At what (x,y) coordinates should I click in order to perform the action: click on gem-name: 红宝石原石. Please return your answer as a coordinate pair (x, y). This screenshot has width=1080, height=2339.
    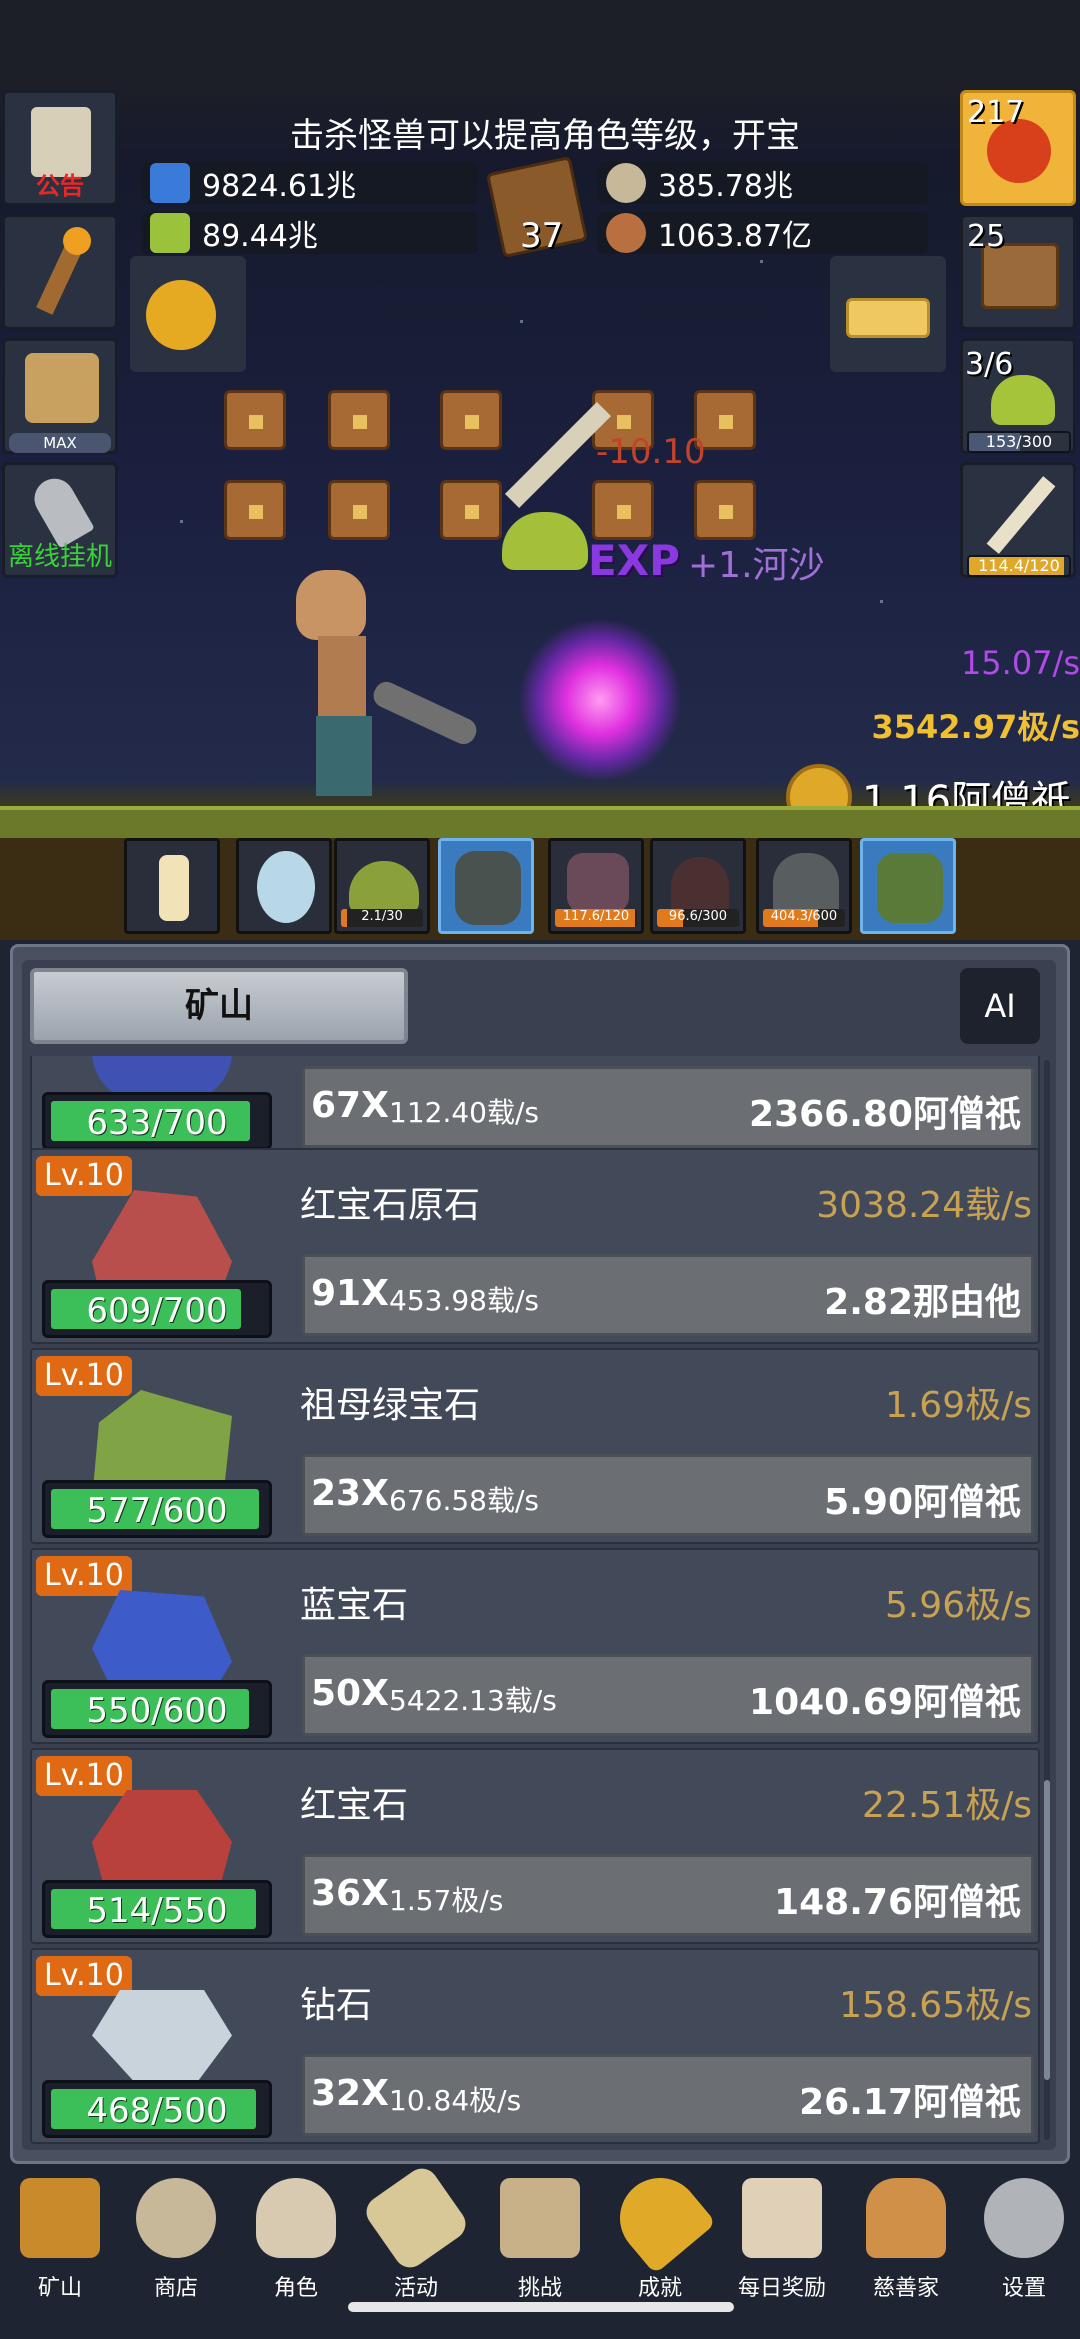
    Looking at the image, I should click on (390, 1205).